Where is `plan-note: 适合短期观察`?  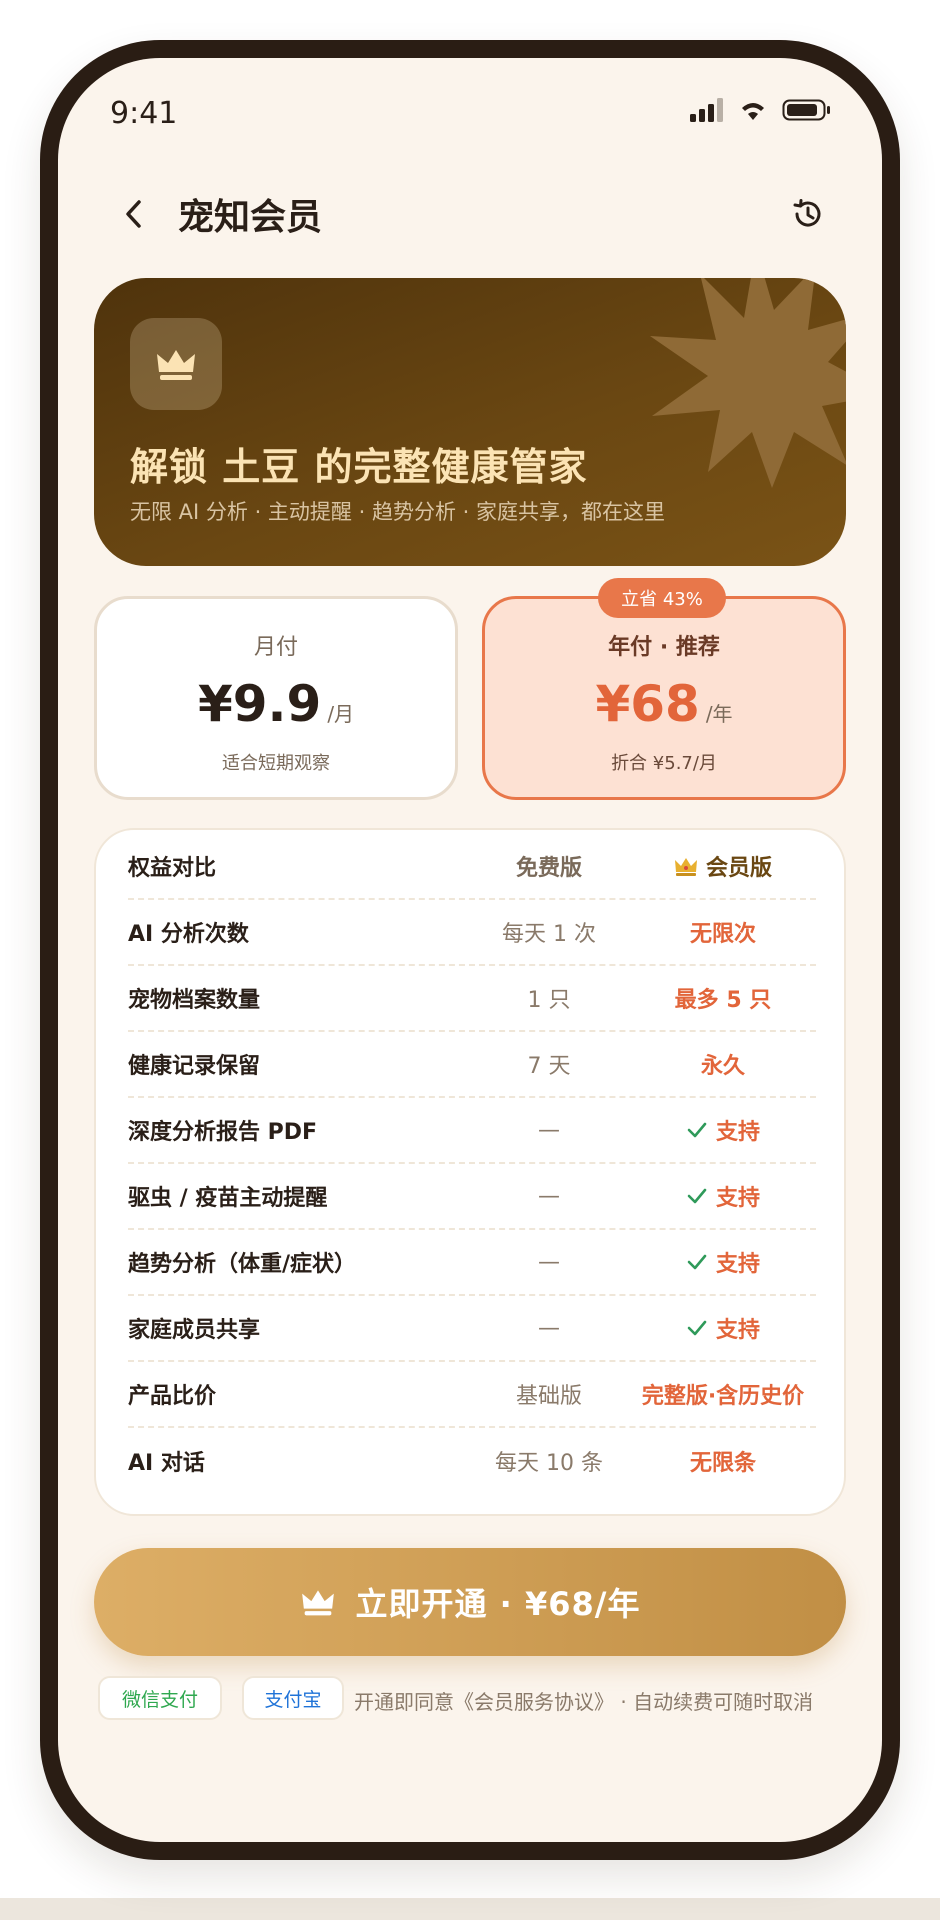
plan-note: 适合短期观察 is located at coordinates (276, 763).